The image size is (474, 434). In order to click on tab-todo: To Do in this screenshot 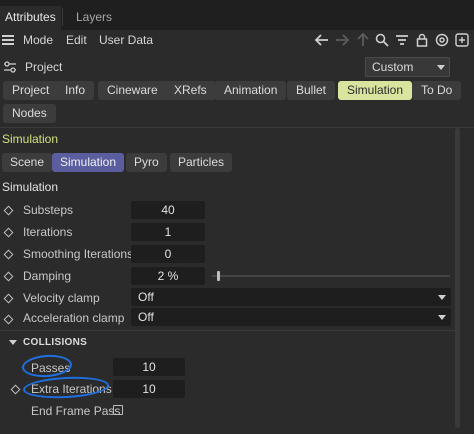, I will do `click(437, 90)`.